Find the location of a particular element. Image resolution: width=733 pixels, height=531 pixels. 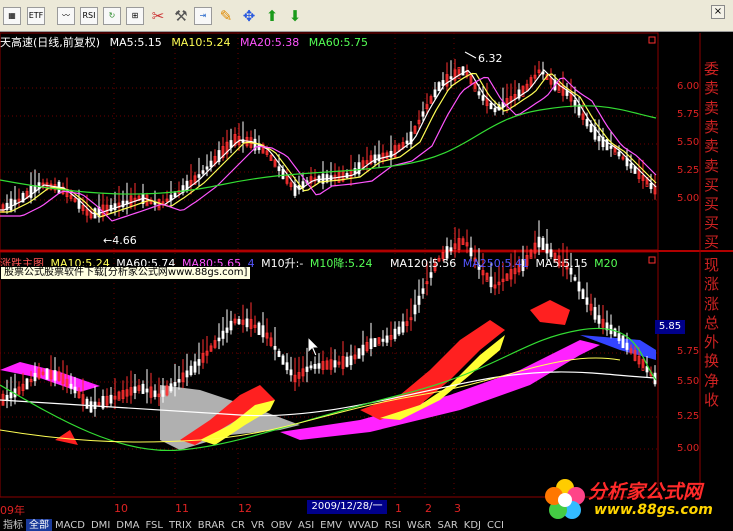

red-band is located at coordinates (550, 312).